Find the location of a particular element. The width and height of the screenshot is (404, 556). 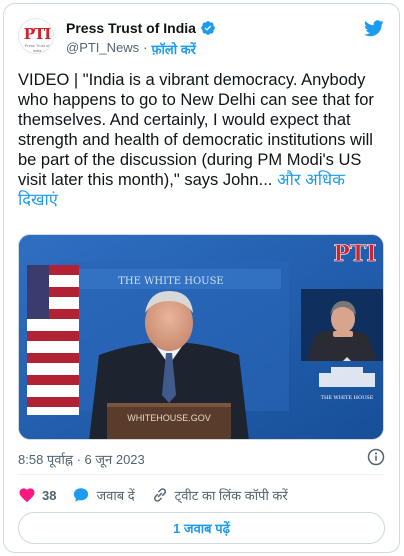

podium-text: WHITEHOUSE.GOV is located at coordinates (169, 418).